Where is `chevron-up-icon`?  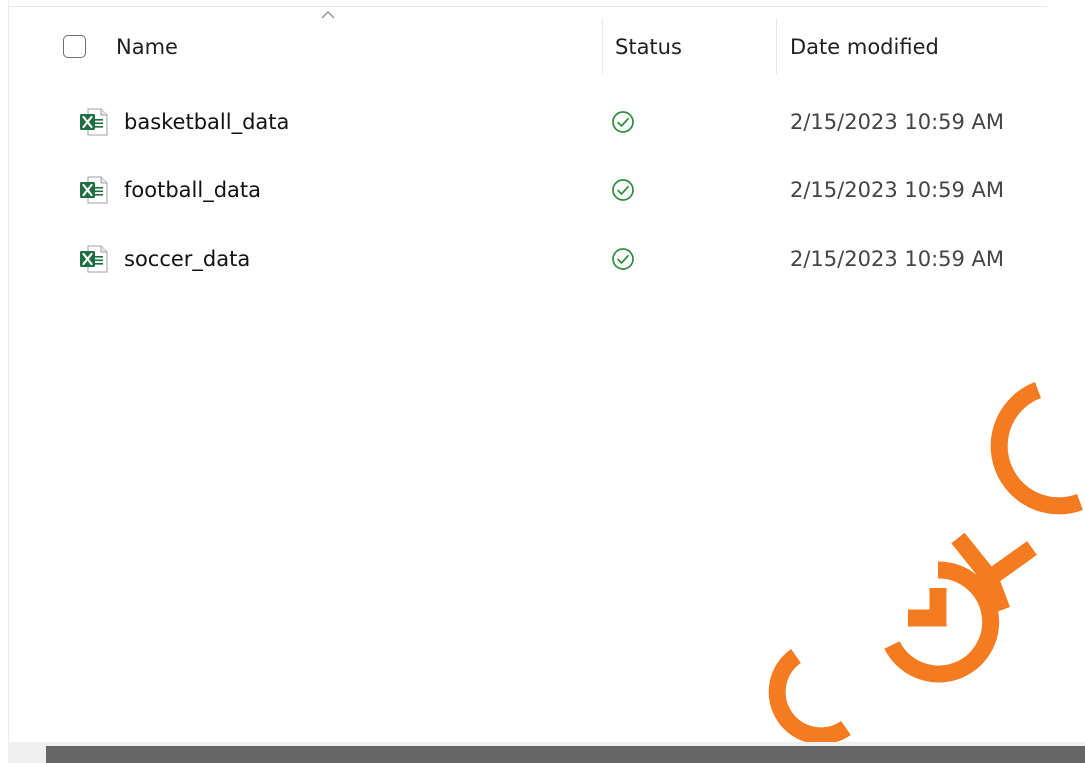
chevron-up-icon is located at coordinates (328, 15).